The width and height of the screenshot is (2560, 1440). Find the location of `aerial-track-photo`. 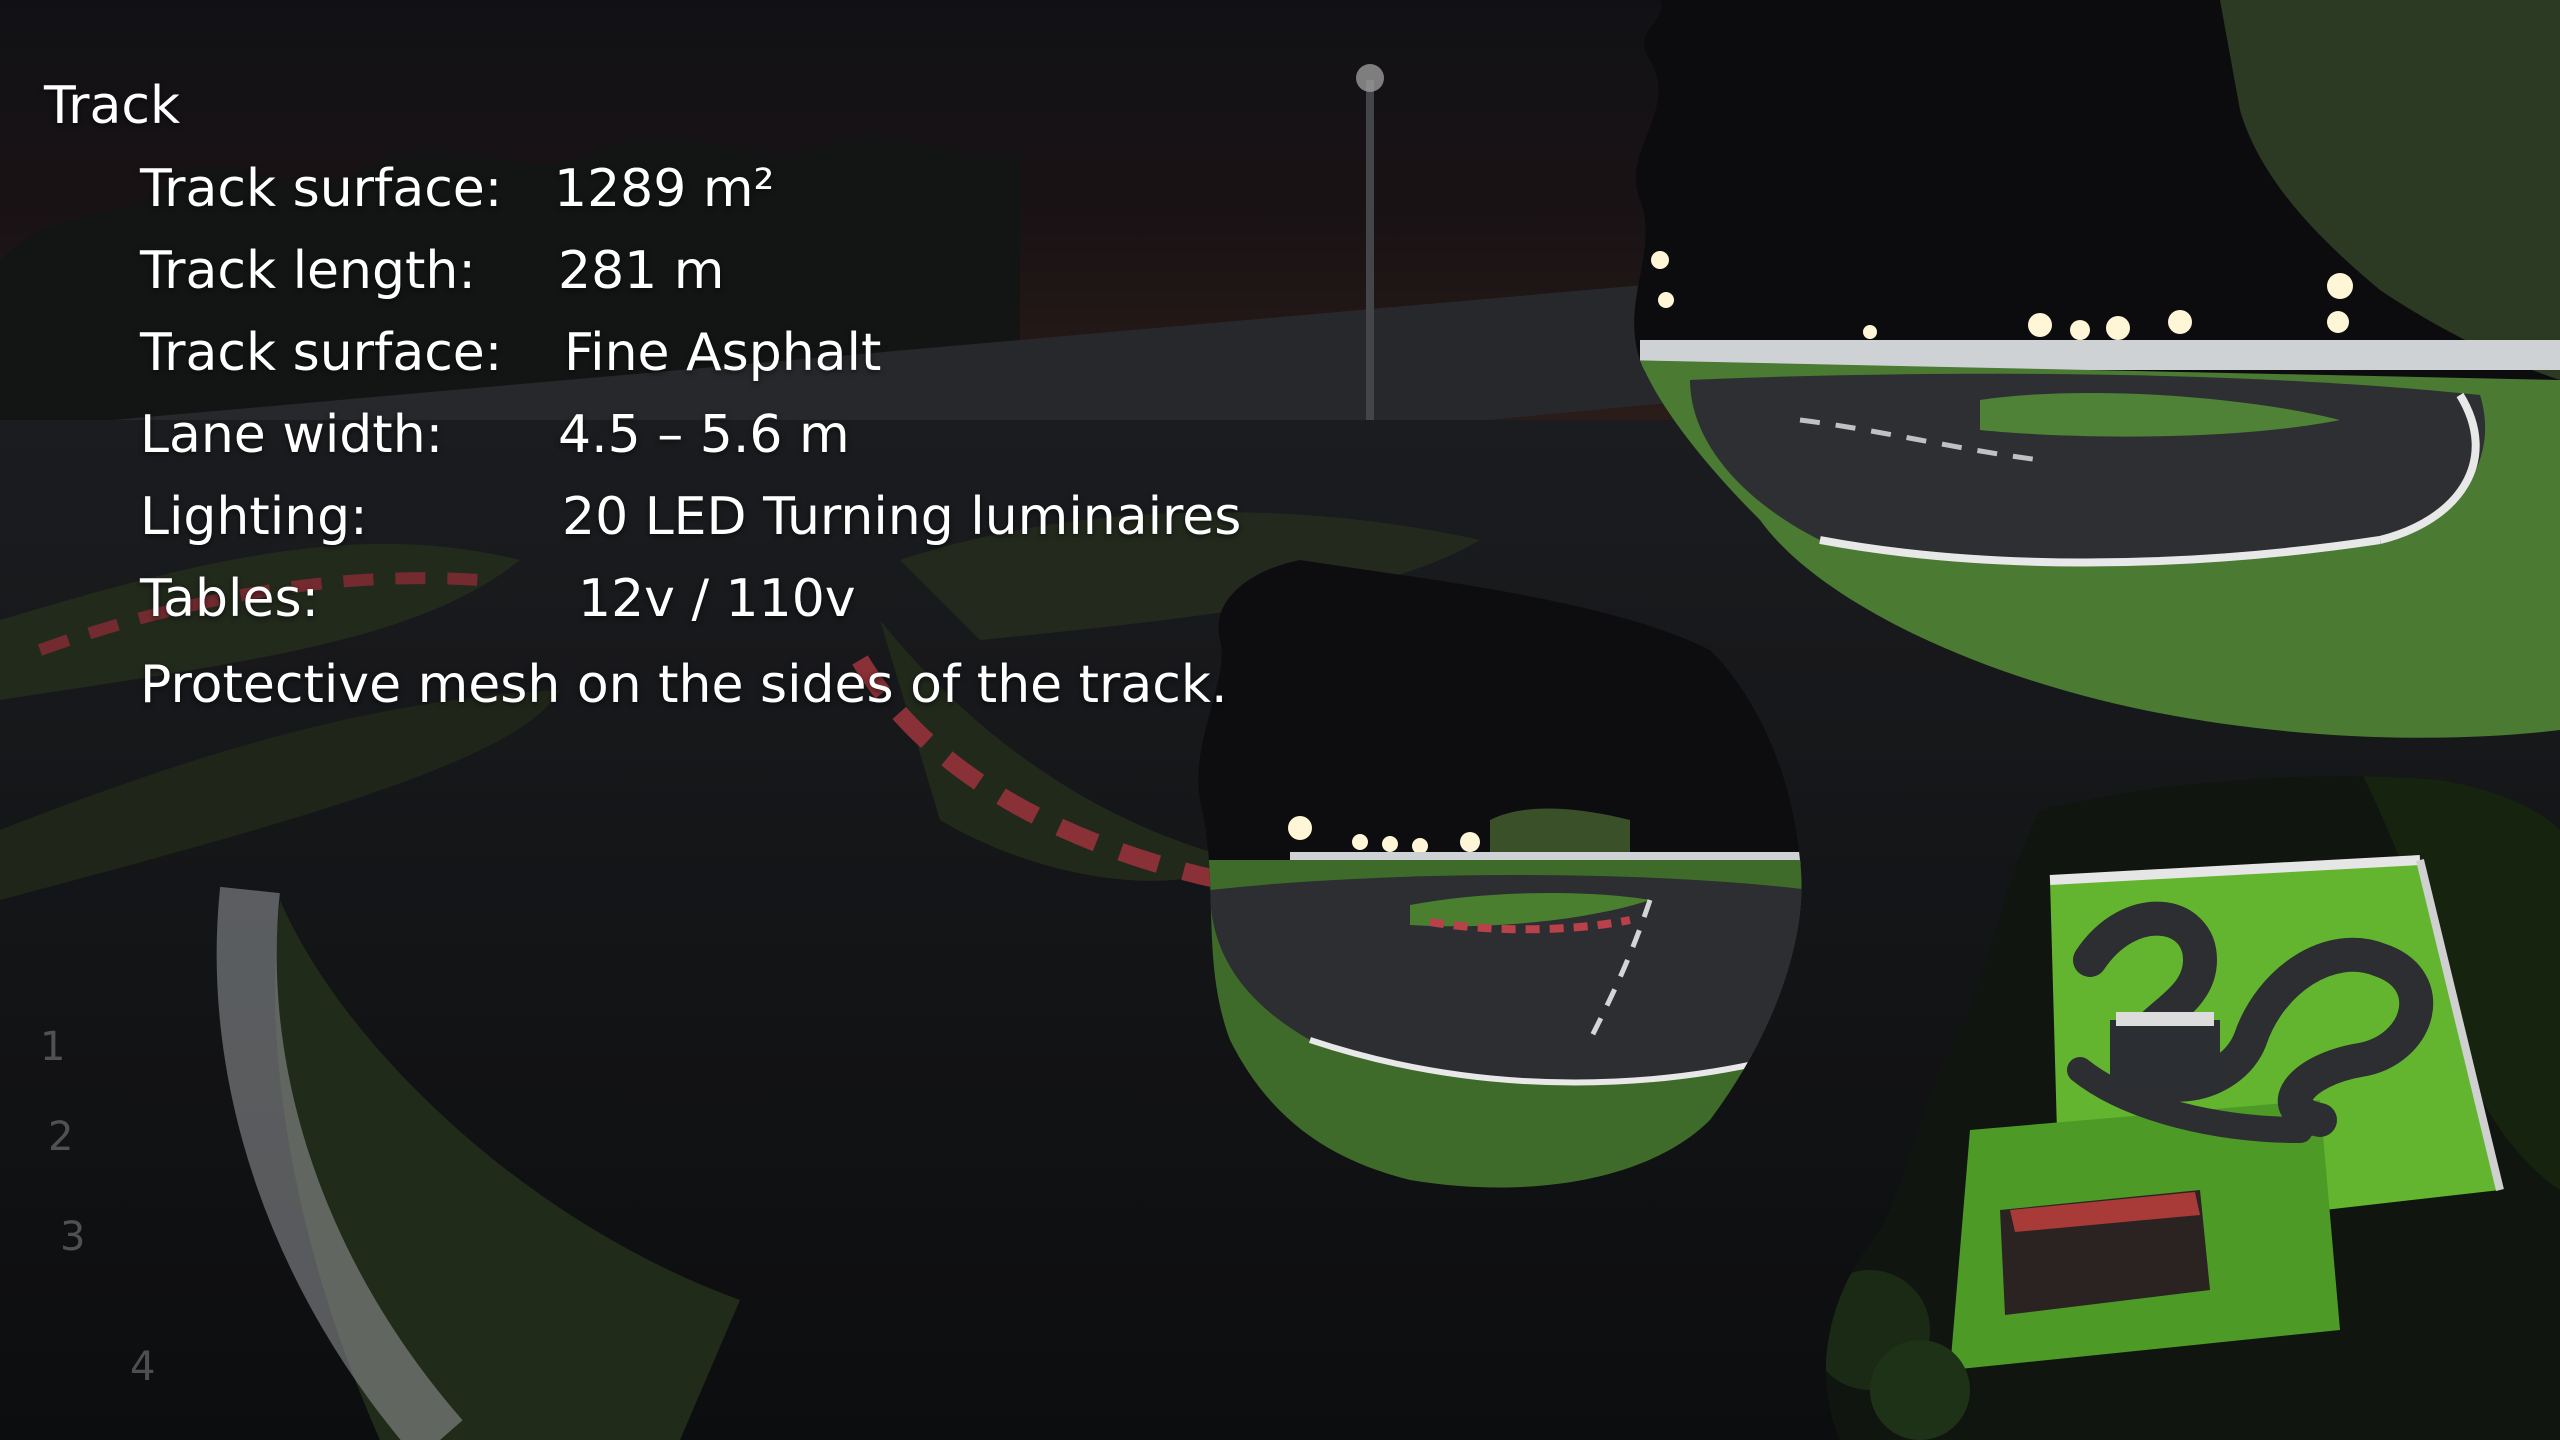

aerial-track-photo is located at coordinates (2192, 1108).